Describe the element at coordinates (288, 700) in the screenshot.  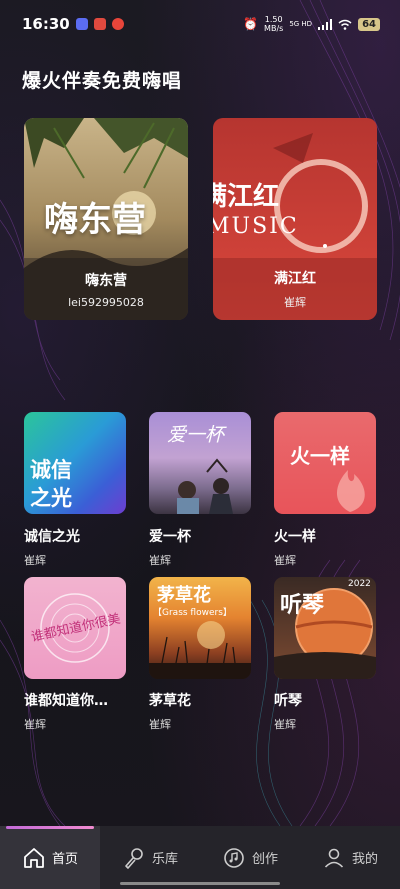
I see `song-title: 听琴` at that location.